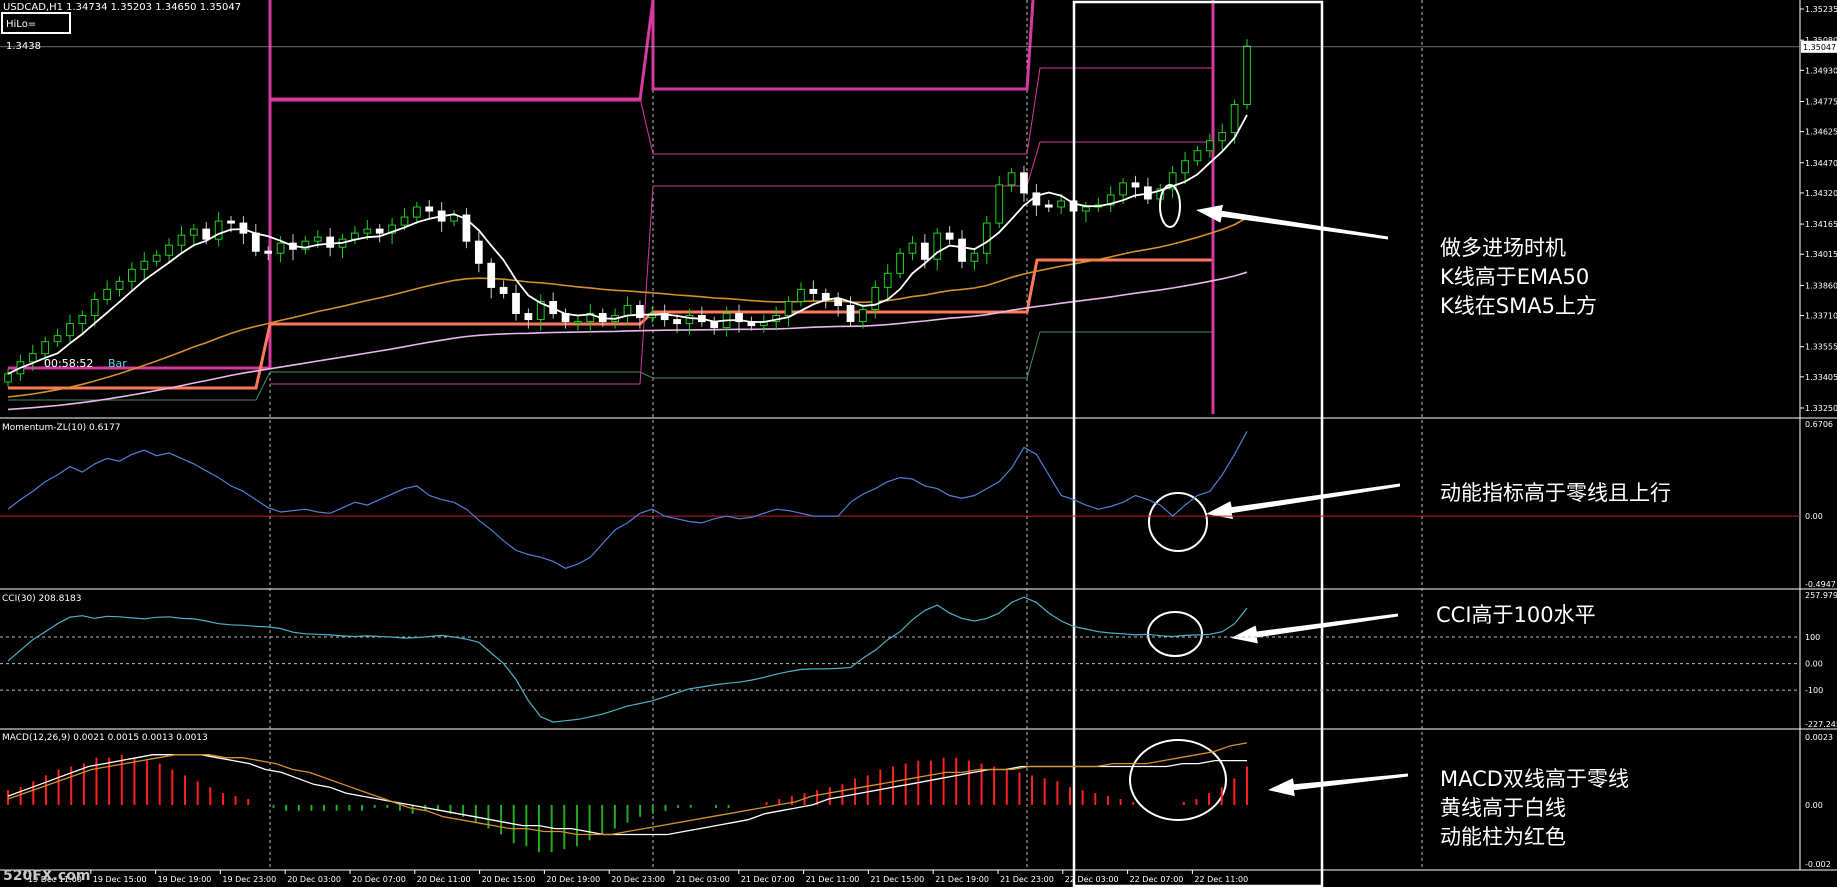 The image size is (1837, 887). Describe the element at coordinates (1821, 224) in the screenshot. I see `y-tick-label: 1.34165` at that location.